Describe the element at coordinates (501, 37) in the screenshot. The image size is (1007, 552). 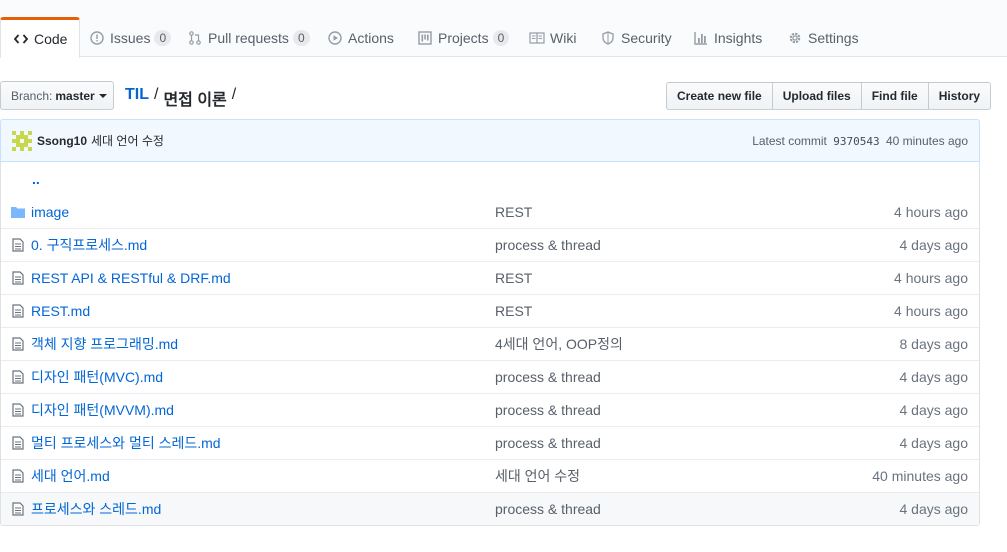
I see `projects-counter: 0` at that location.